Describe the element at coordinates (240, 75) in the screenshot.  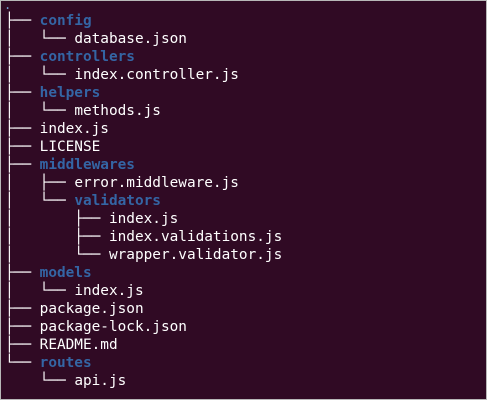
I see `tree-row-file: │ └── index.controller.js` at that location.